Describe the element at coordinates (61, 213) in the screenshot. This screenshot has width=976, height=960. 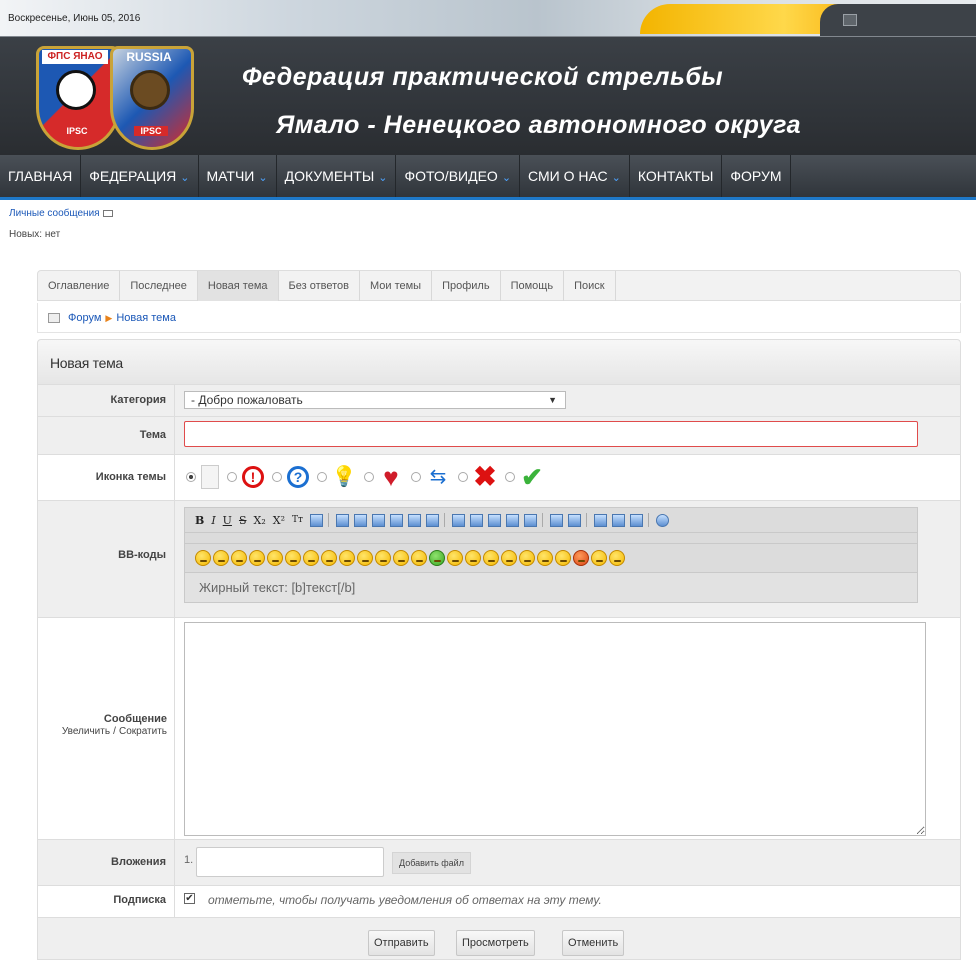
I see `private-messages-link: Личные сообщения` at that location.